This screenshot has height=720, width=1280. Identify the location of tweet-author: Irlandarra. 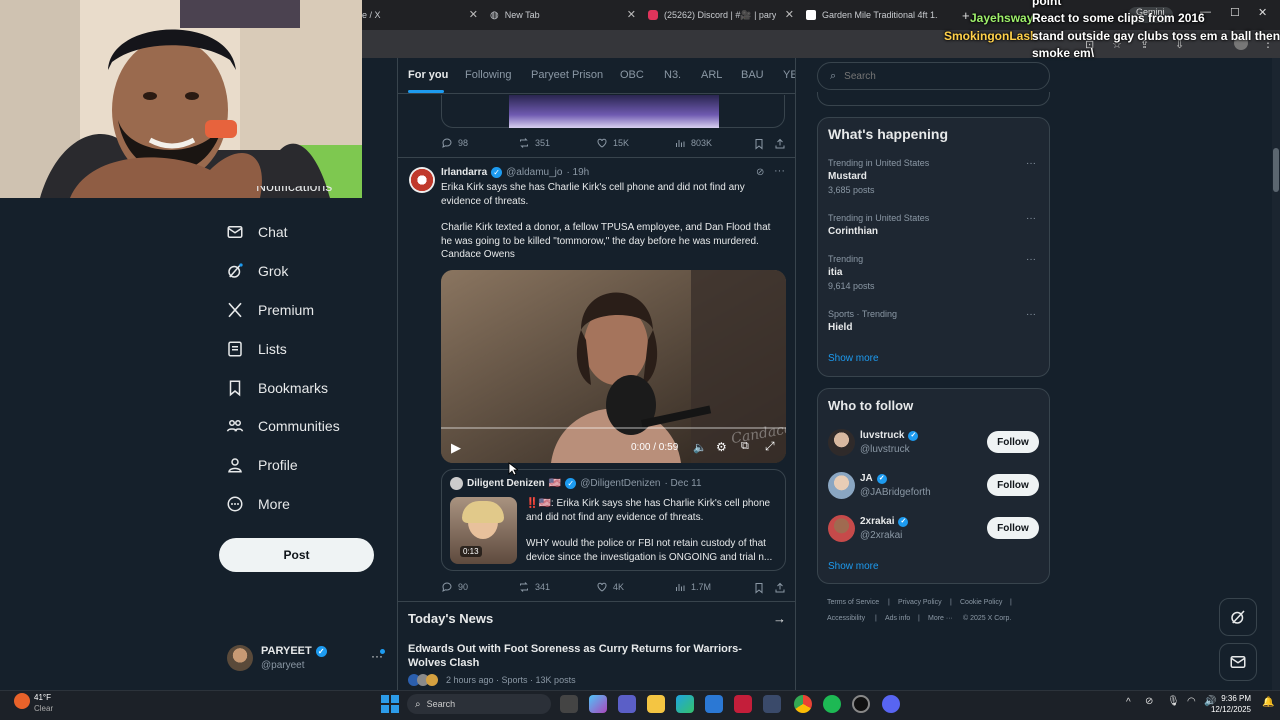
(464, 172).